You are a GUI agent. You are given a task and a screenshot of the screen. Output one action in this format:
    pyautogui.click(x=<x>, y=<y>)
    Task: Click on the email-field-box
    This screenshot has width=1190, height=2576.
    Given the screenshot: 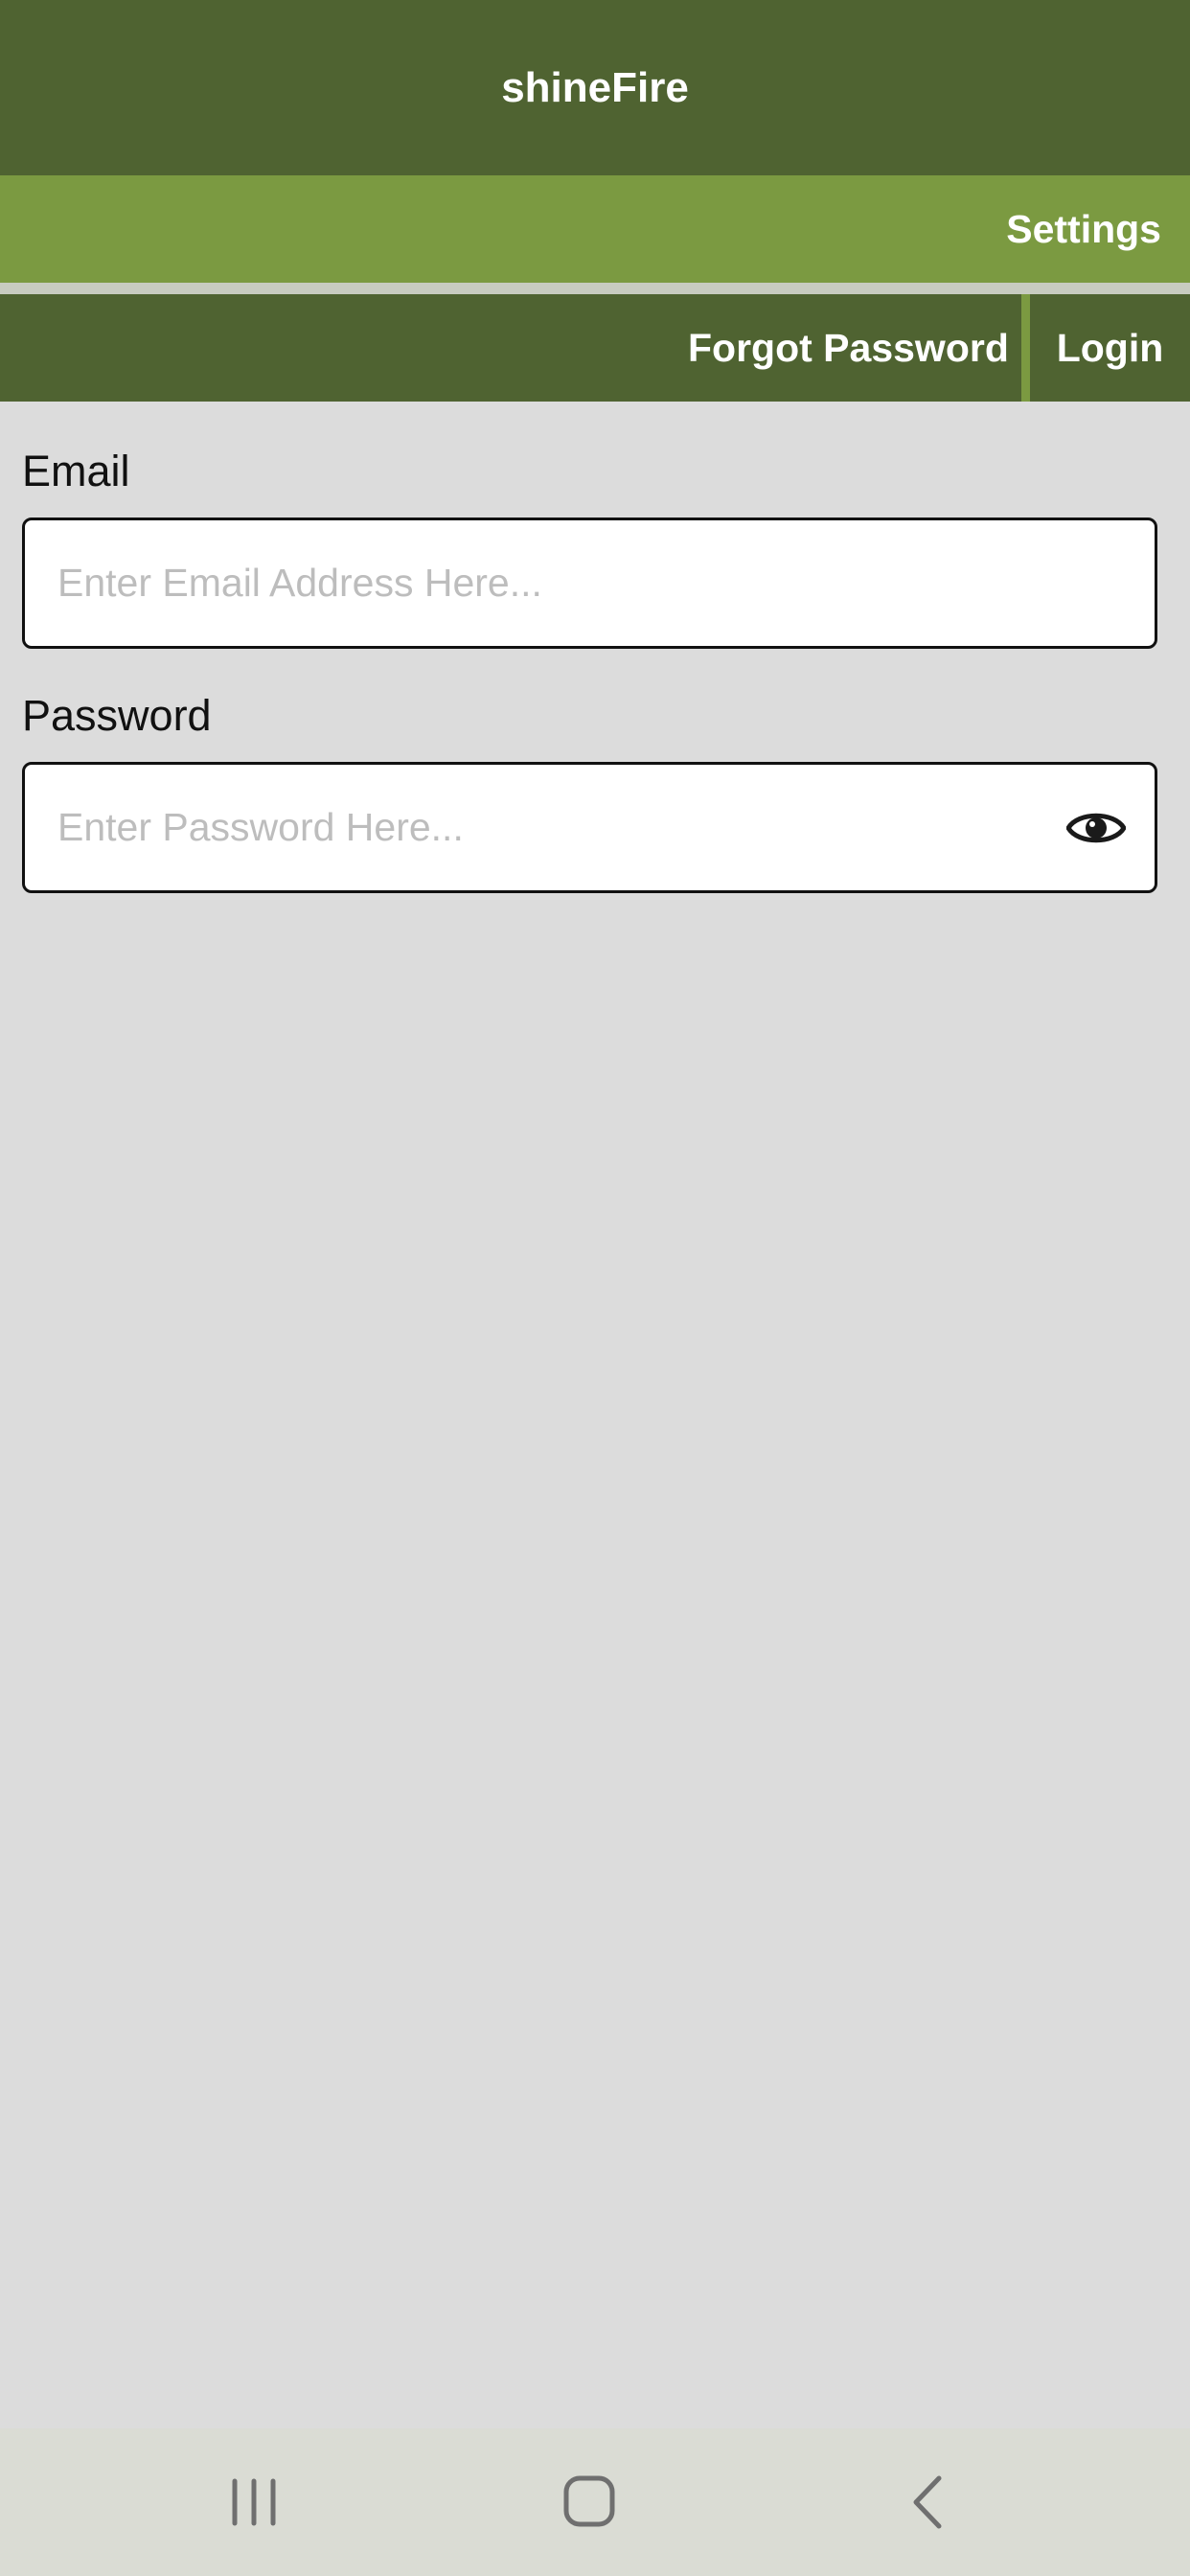 What is the action you would take?
    pyautogui.click(x=590, y=583)
    